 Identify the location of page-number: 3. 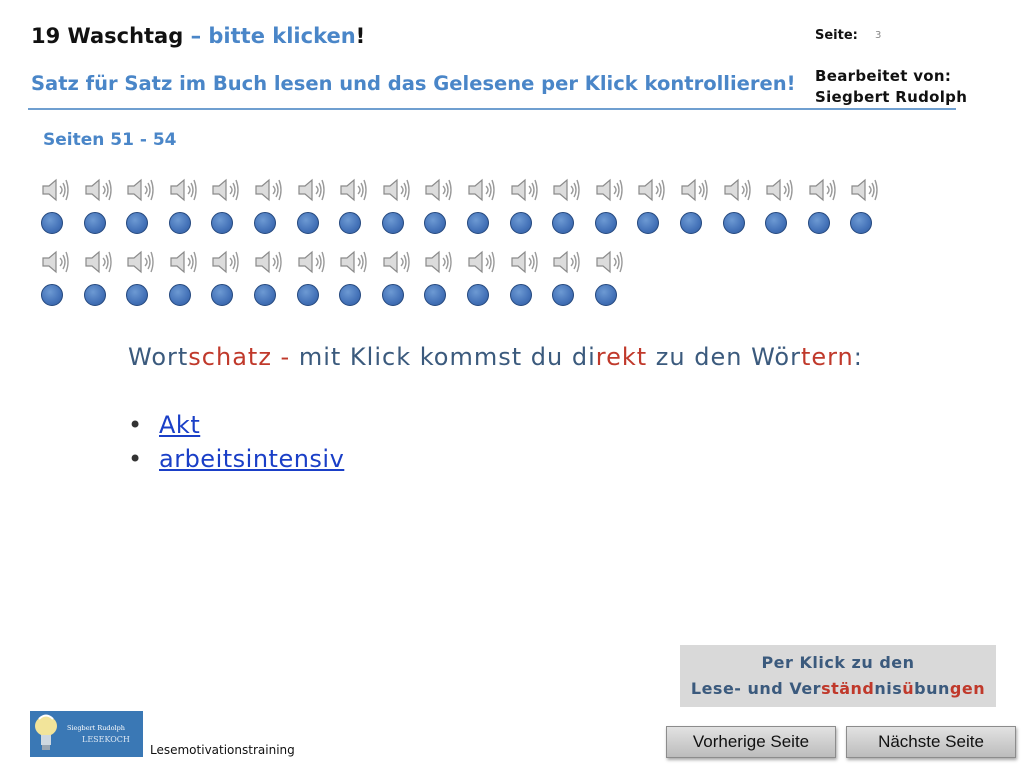
(878, 35).